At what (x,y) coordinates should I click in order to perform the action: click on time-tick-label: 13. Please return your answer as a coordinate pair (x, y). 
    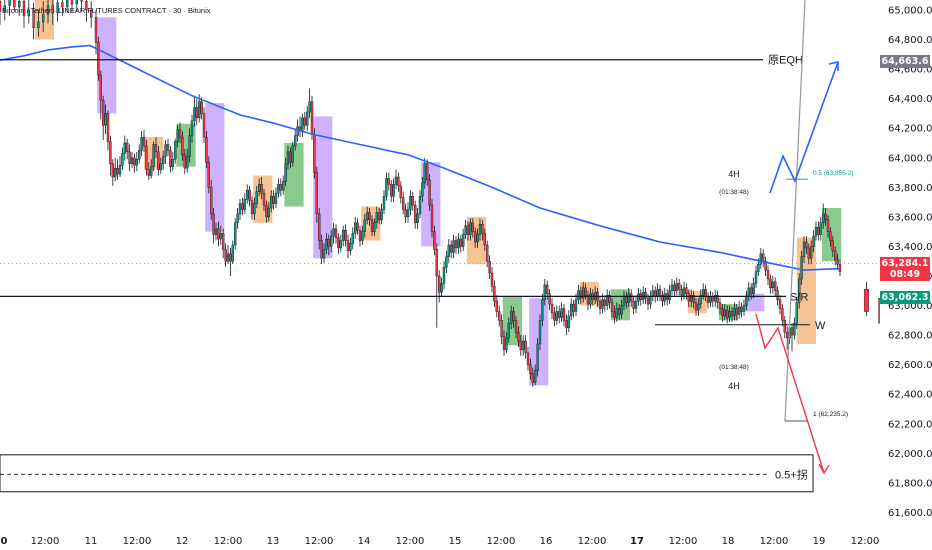
    Looking at the image, I should click on (273, 541).